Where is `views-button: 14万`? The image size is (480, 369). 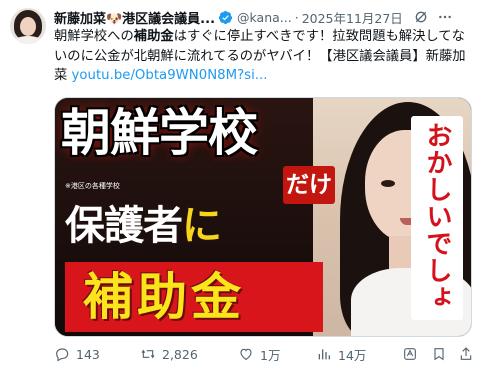
views-button: 14万 is located at coordinates (341, 354).